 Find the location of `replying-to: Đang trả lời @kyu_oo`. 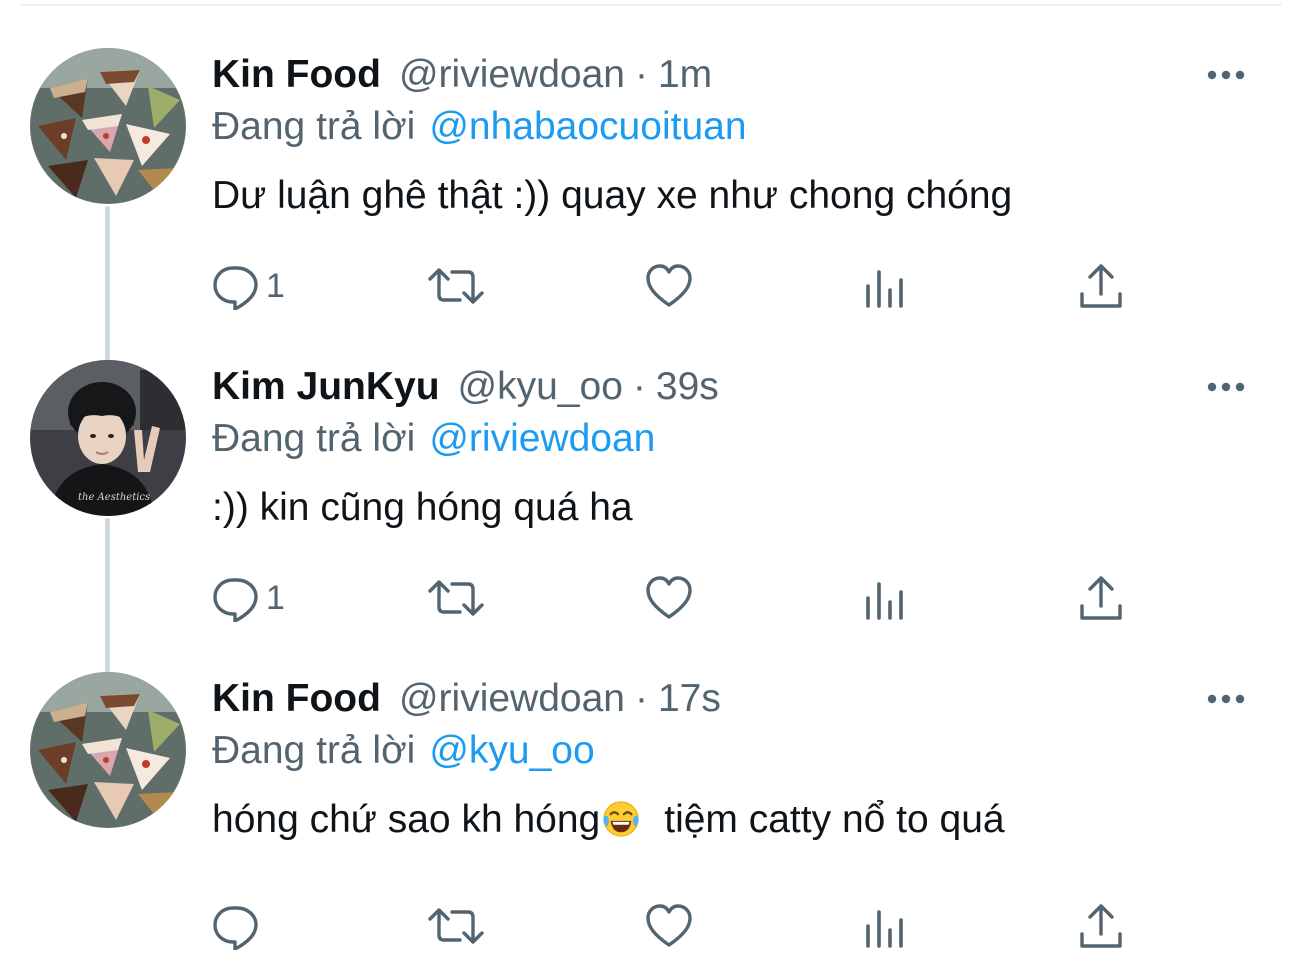

replying-to: Đang trả lời @kyu_oo is located at coordinates (403, 751).